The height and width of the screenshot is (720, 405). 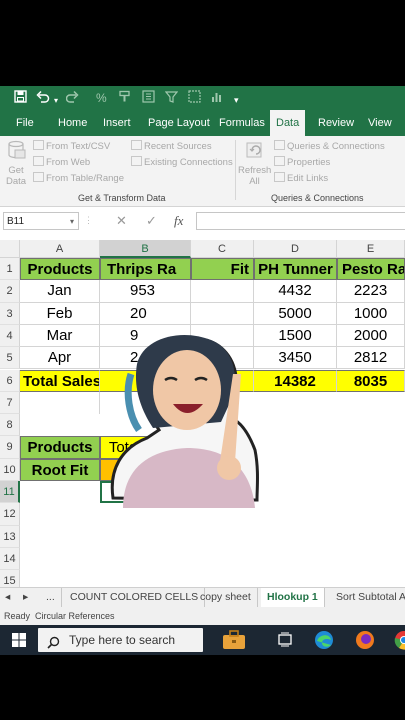 What do you see at coordinates (41, 221) in the screenshot?
I see `name-box: B11 ▾` at bounding box center [41, 221].